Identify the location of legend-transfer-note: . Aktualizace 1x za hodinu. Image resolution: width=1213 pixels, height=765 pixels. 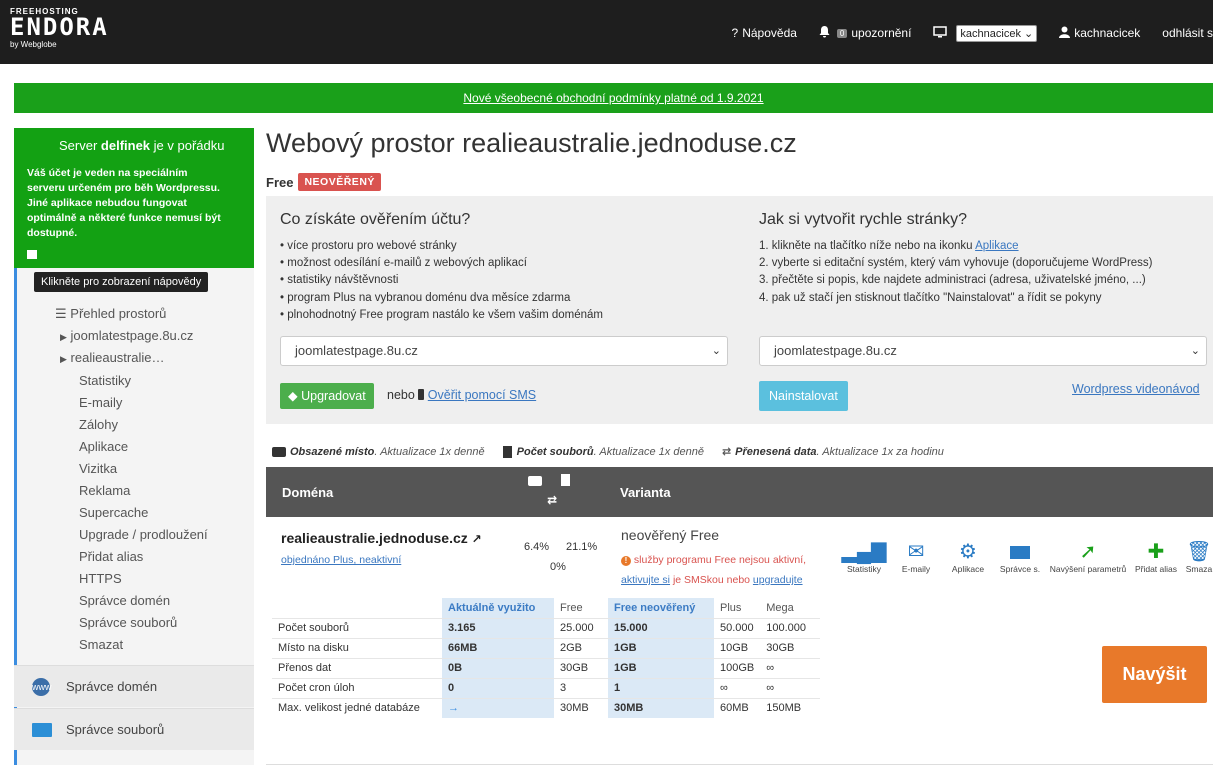
(880, 451).